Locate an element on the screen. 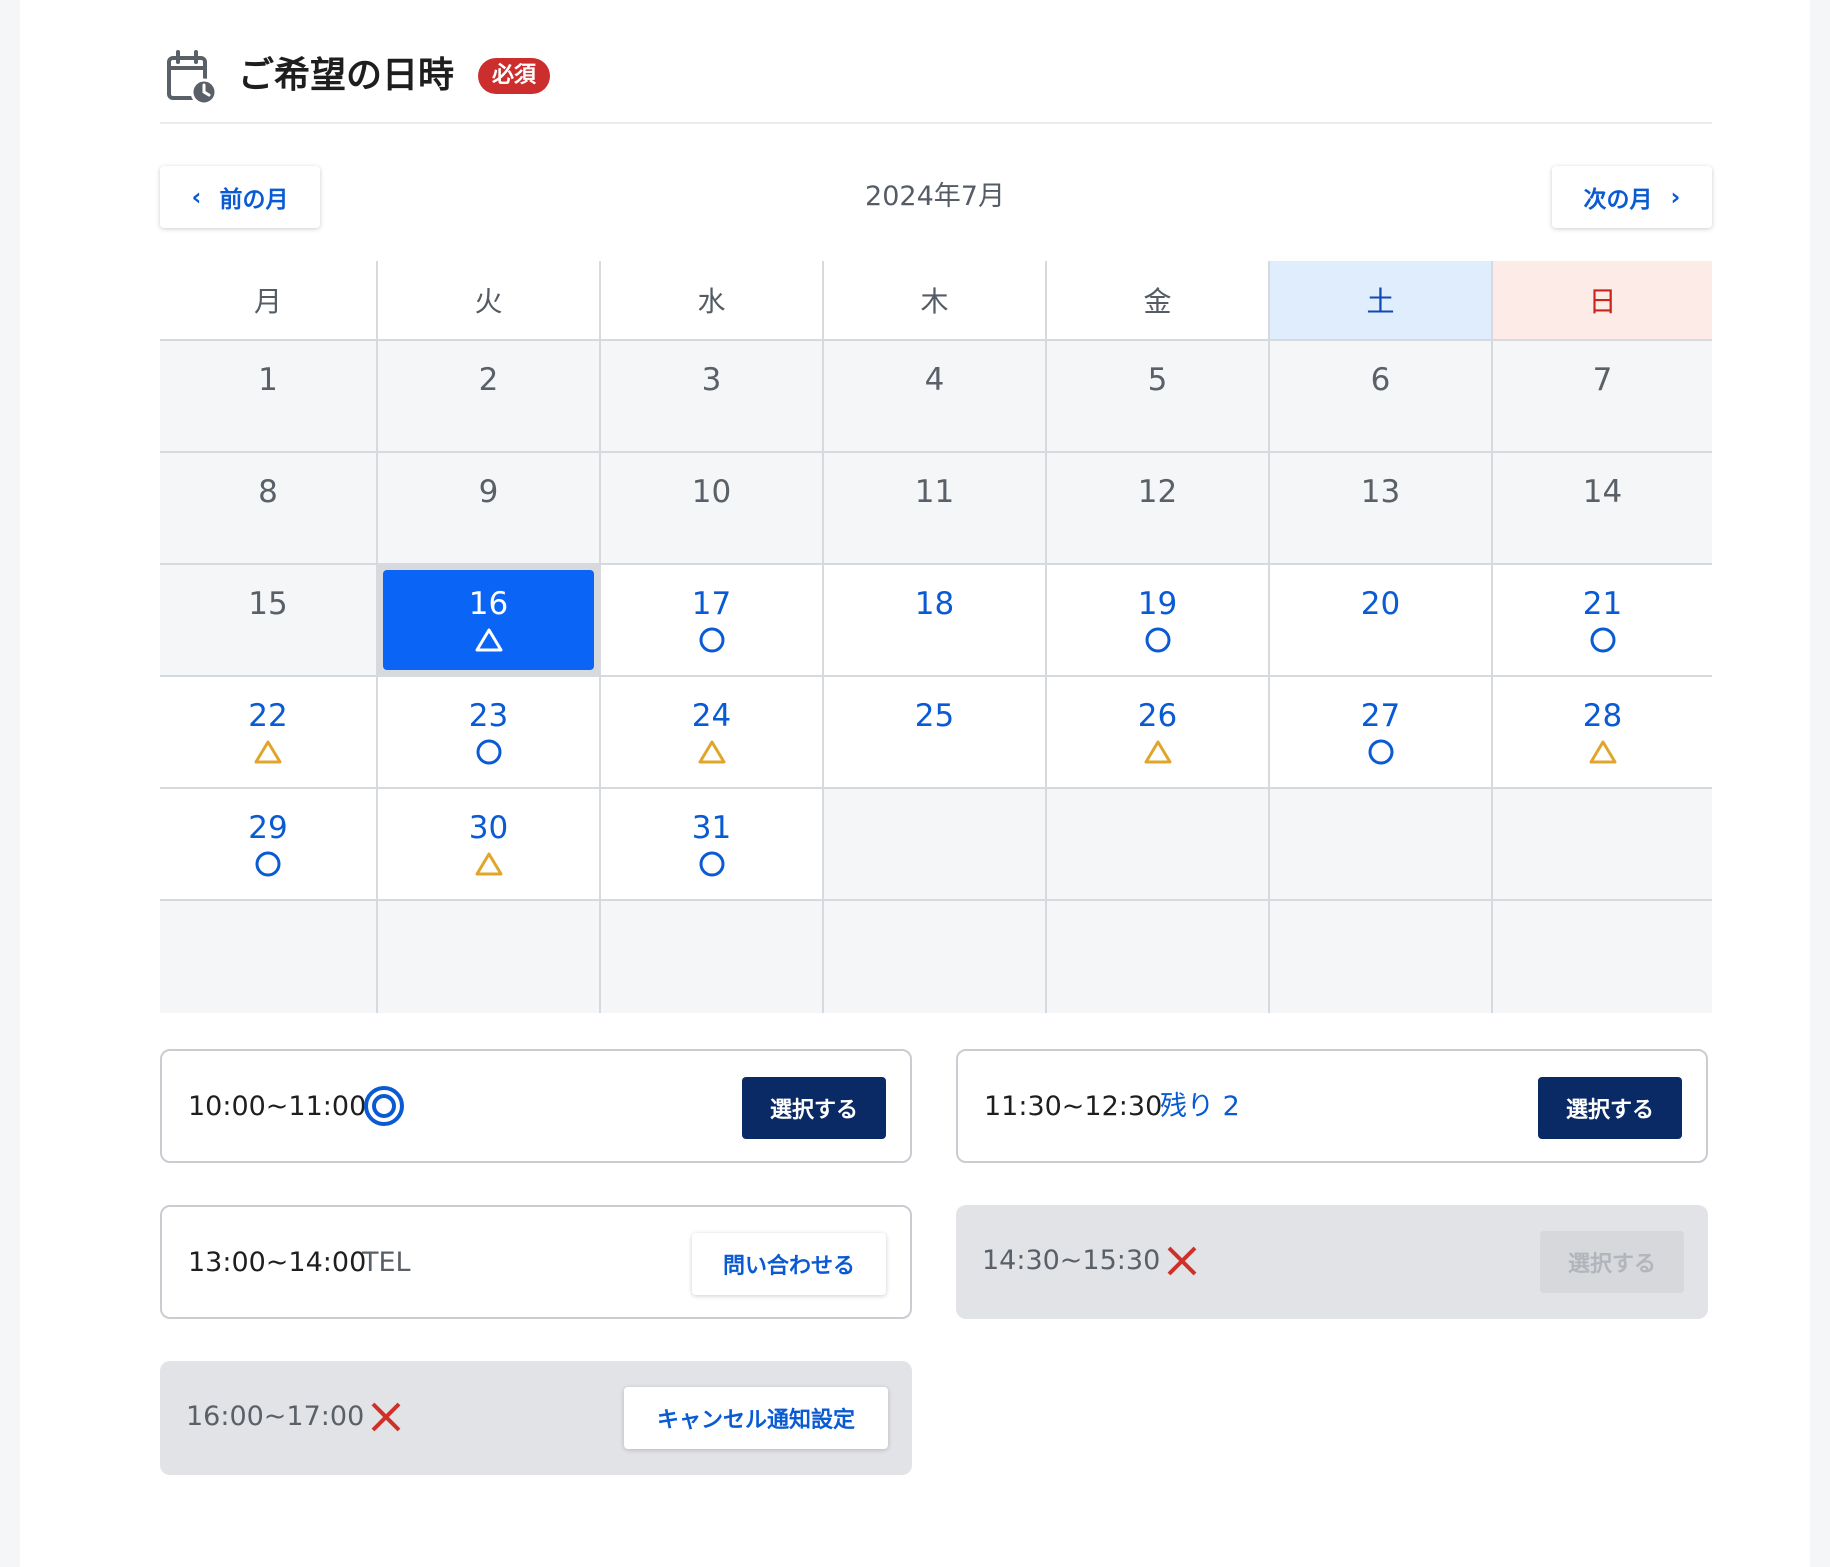  time-slot: 16:00~17:00 キャンセル通知設定 is located at coordinates (536, 1418).